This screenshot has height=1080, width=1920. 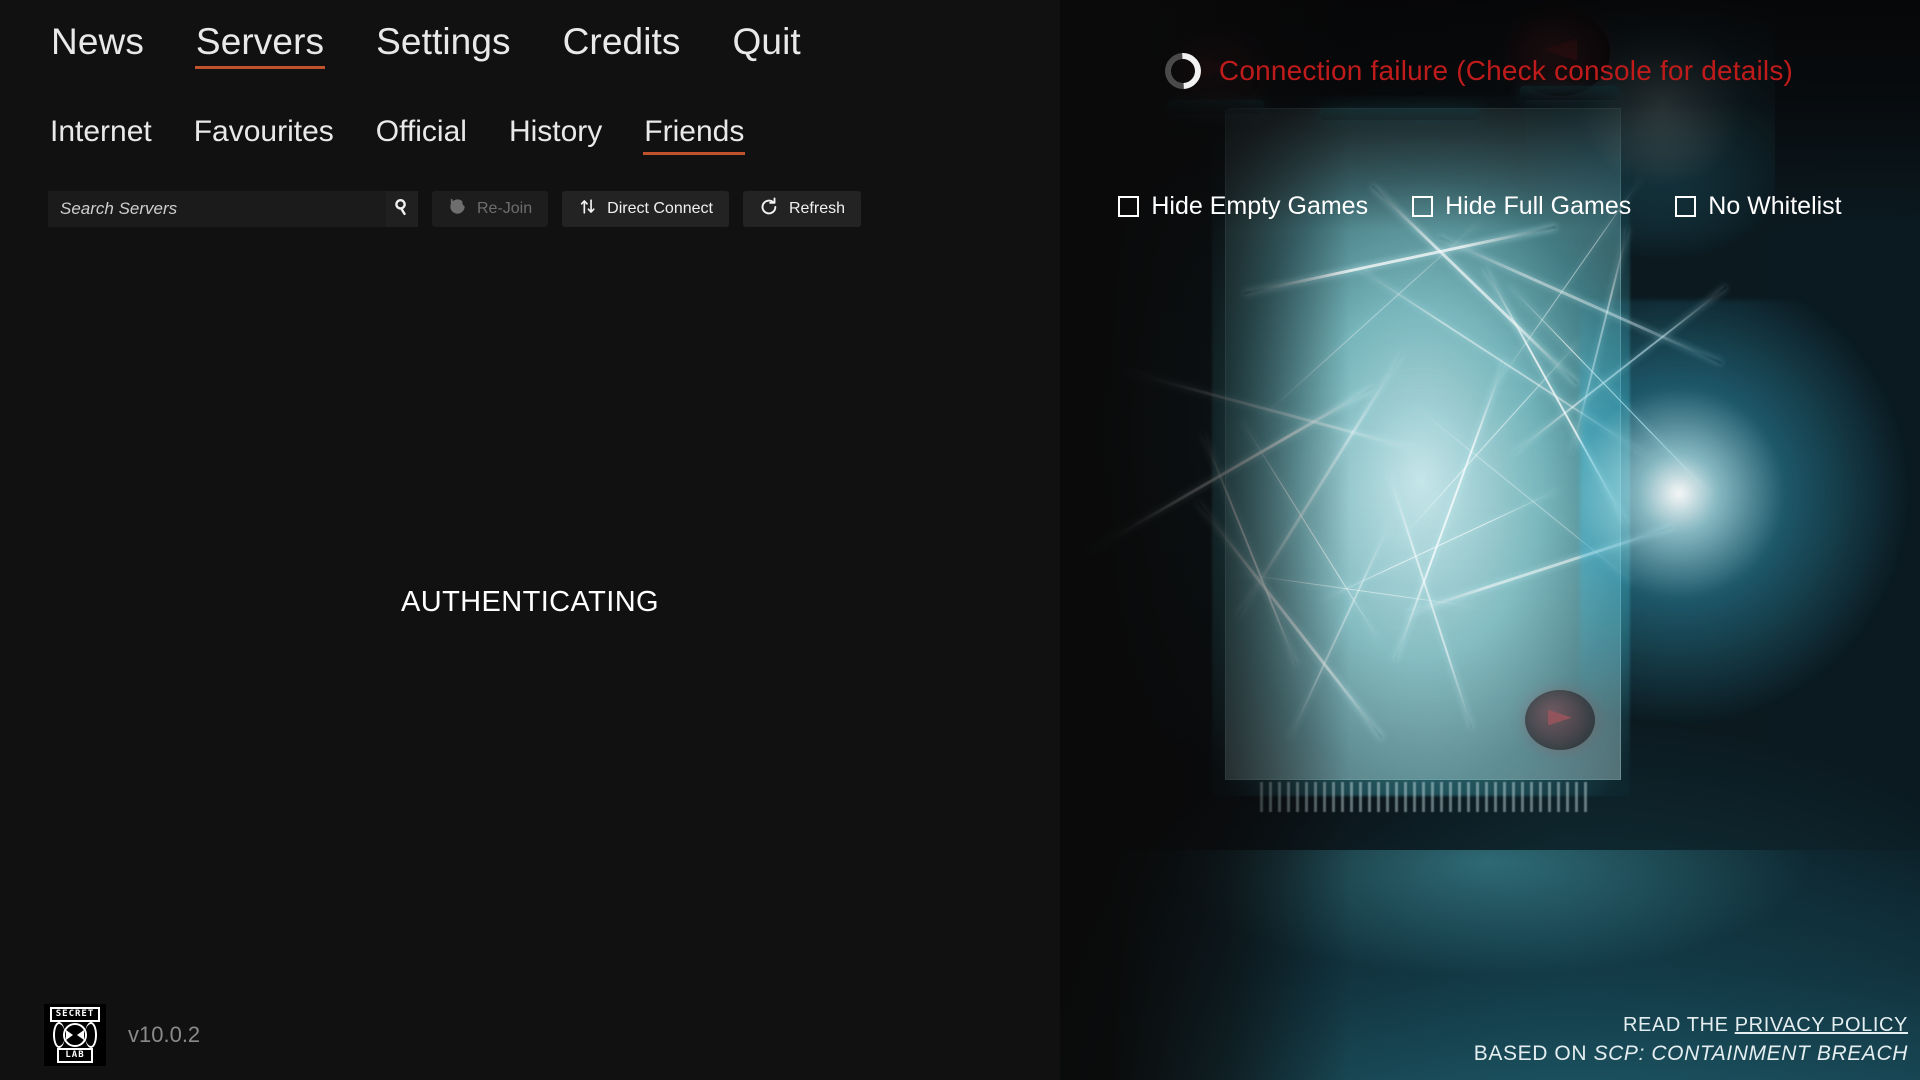 What do you see at coordinates (164, 1034) in the screenshot?
I see `version-label: v10.0.2` at bounding box center [164, 1034].